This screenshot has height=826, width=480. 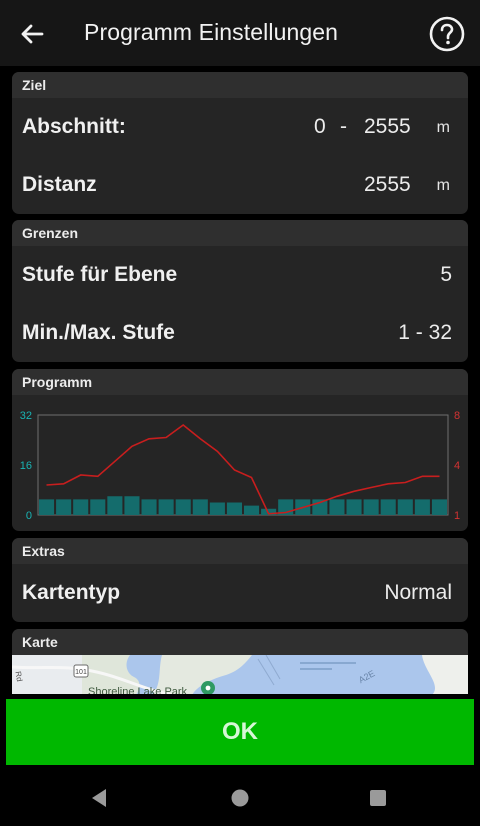 I want to click on abschnitt-label: Abschnitt:, so click(x=74, y=126).